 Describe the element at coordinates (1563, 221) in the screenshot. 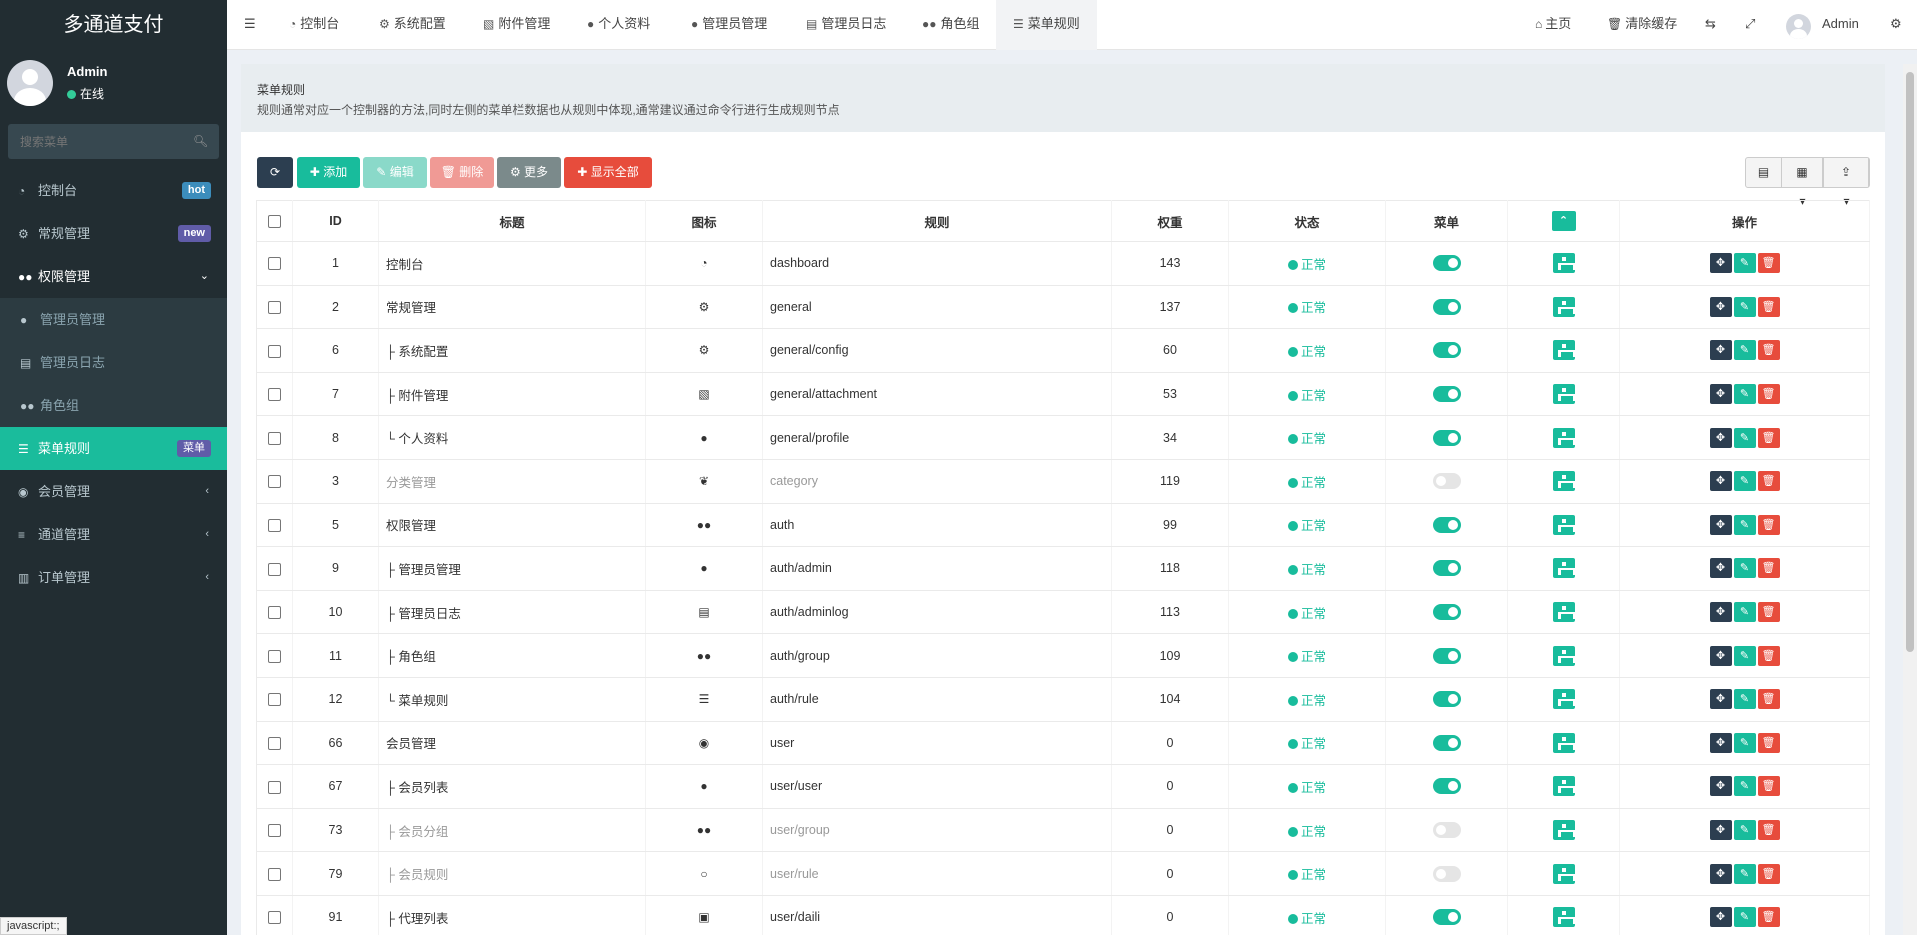

I see `chevron-up-icon: ⌃` at that location.